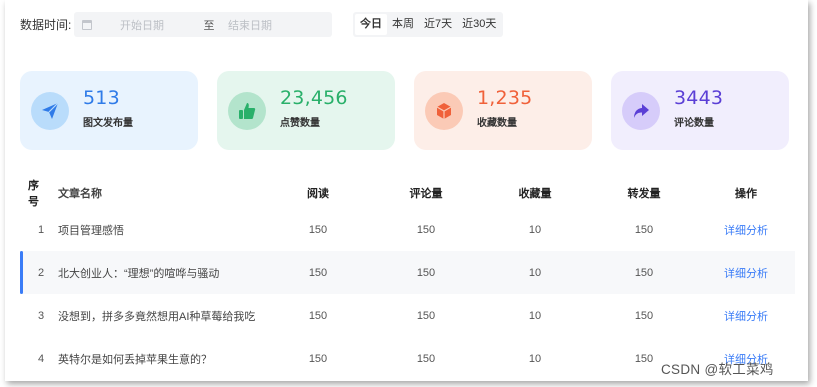 This screenshot has width=817, height=387. What do you see at coordinates (699, 97) in the screenshot?
I see `stat-value: 3443` at bounding box center [699, 97].